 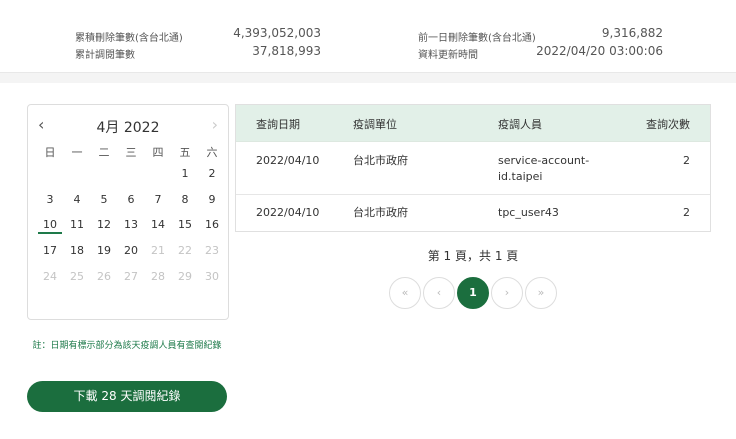 What do you see at coordinates (520, 176) in the screenshot?
I see `row-user-continued: id.taipei` at bounding box center [520, 176].